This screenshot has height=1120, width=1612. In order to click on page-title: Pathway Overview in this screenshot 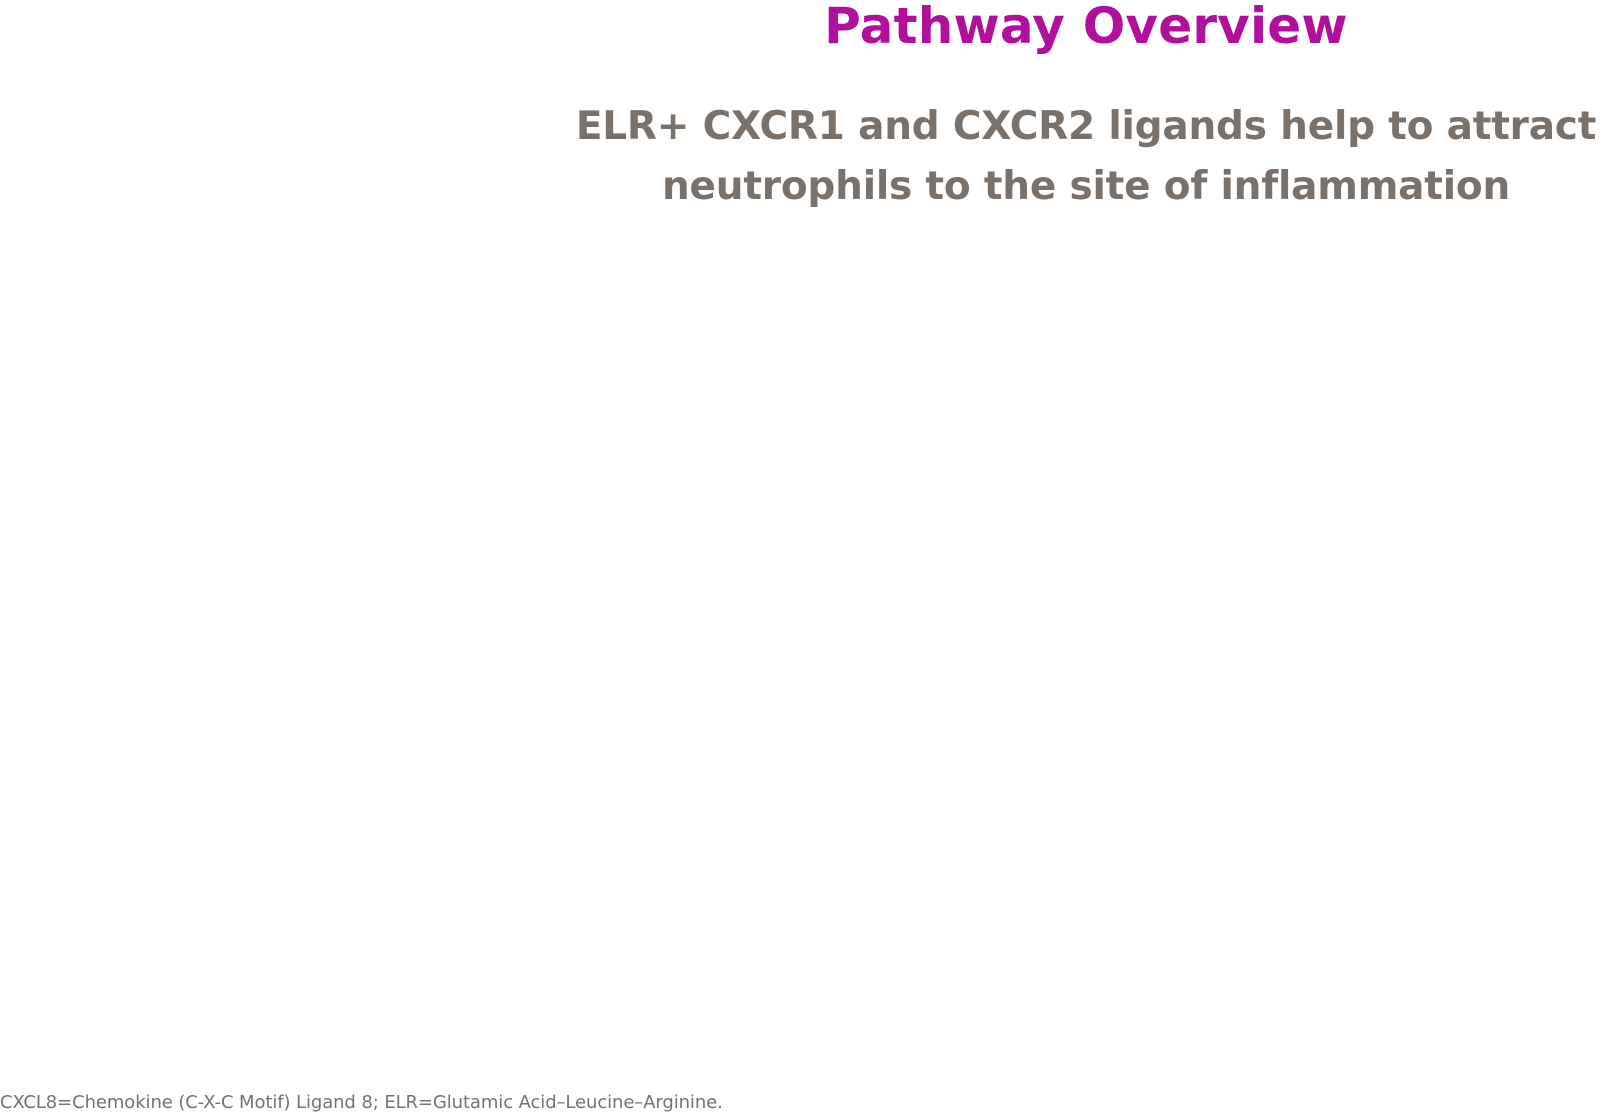, I will do `click(1086, 27)`.